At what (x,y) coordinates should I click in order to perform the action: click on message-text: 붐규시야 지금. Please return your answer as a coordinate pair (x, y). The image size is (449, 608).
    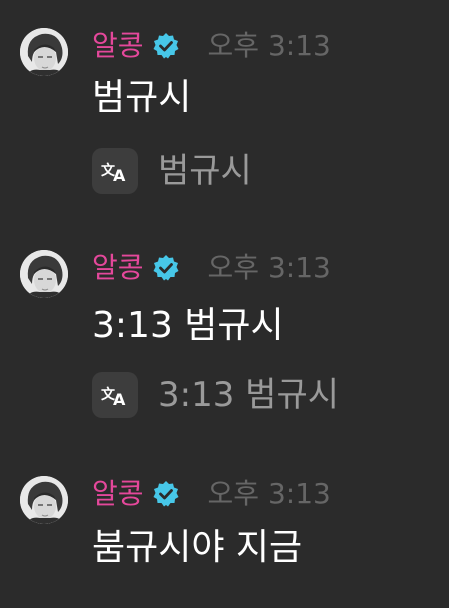
    Looking at the image, I should click on (197, 547).